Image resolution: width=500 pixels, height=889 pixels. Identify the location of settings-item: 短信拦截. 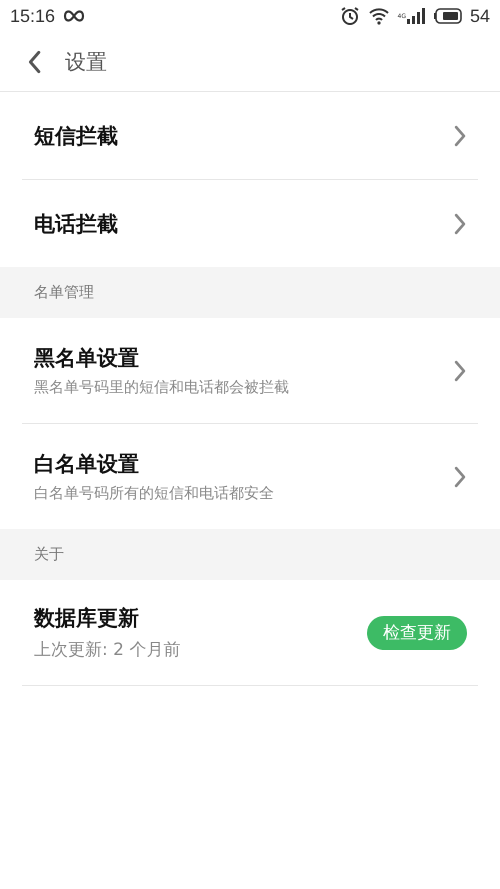
(250, 136).